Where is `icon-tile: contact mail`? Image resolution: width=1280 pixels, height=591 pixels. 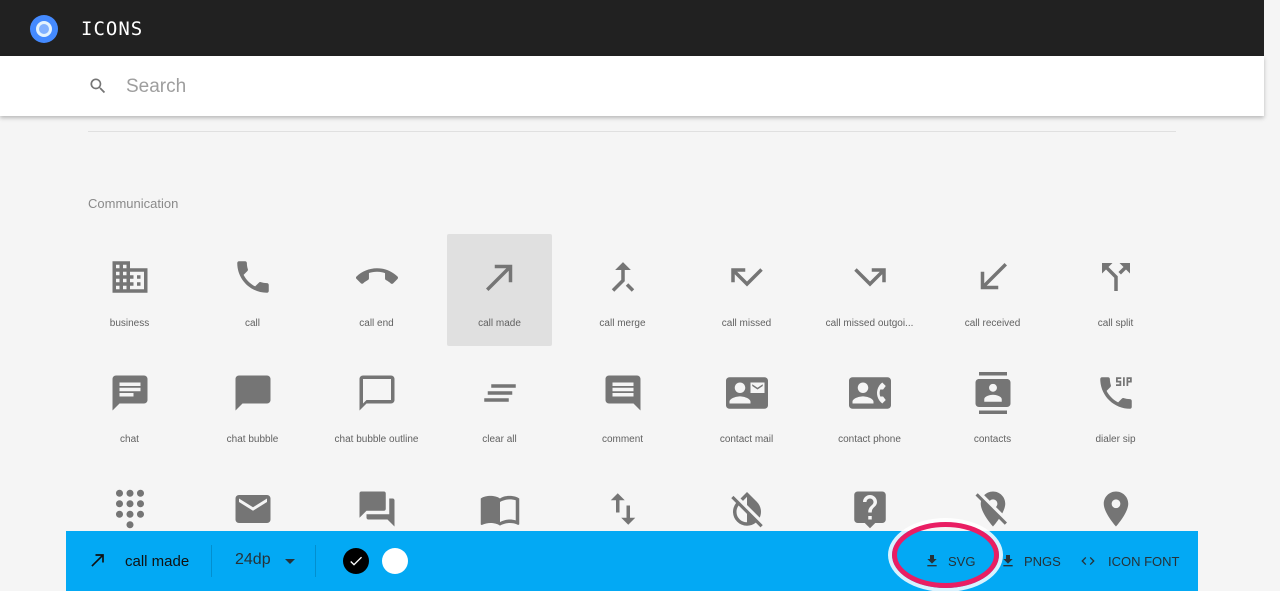
icon-tile: contact mail is located at coordinates (746, 406).